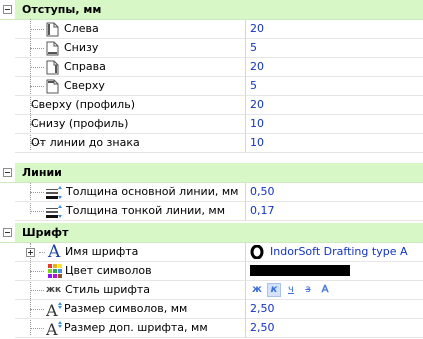  Describe the element at coordinates (308, 290) in the screenshot. I see `strikethrough-button: з` at that location.